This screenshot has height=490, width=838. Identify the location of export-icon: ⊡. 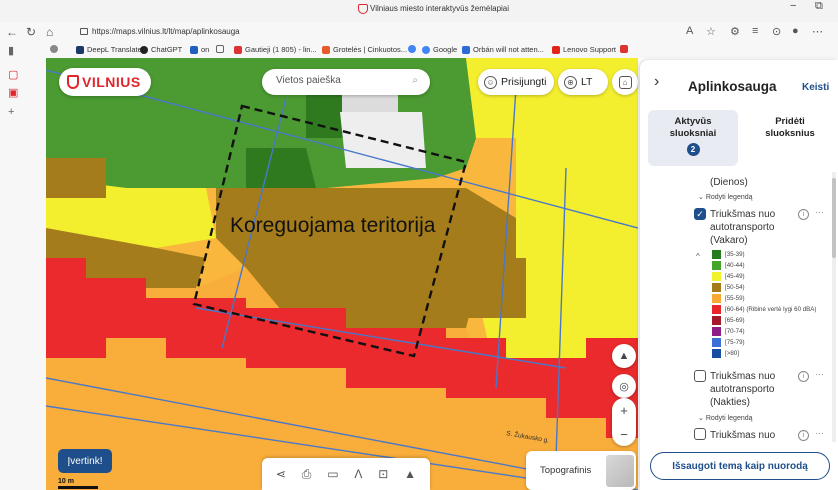
(383, 474).